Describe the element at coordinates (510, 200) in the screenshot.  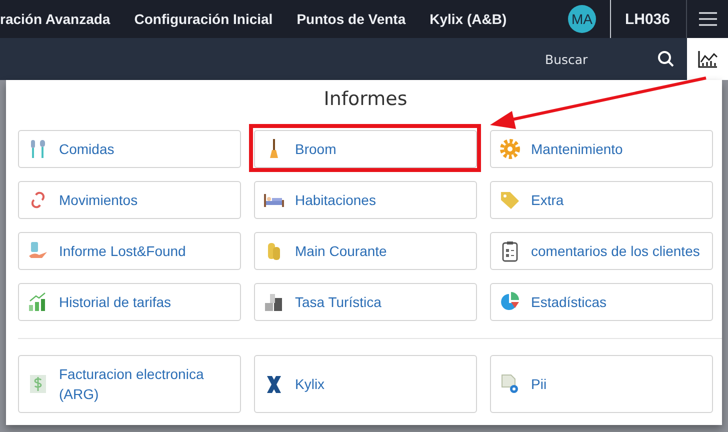
I see `tag-icon` at that location.